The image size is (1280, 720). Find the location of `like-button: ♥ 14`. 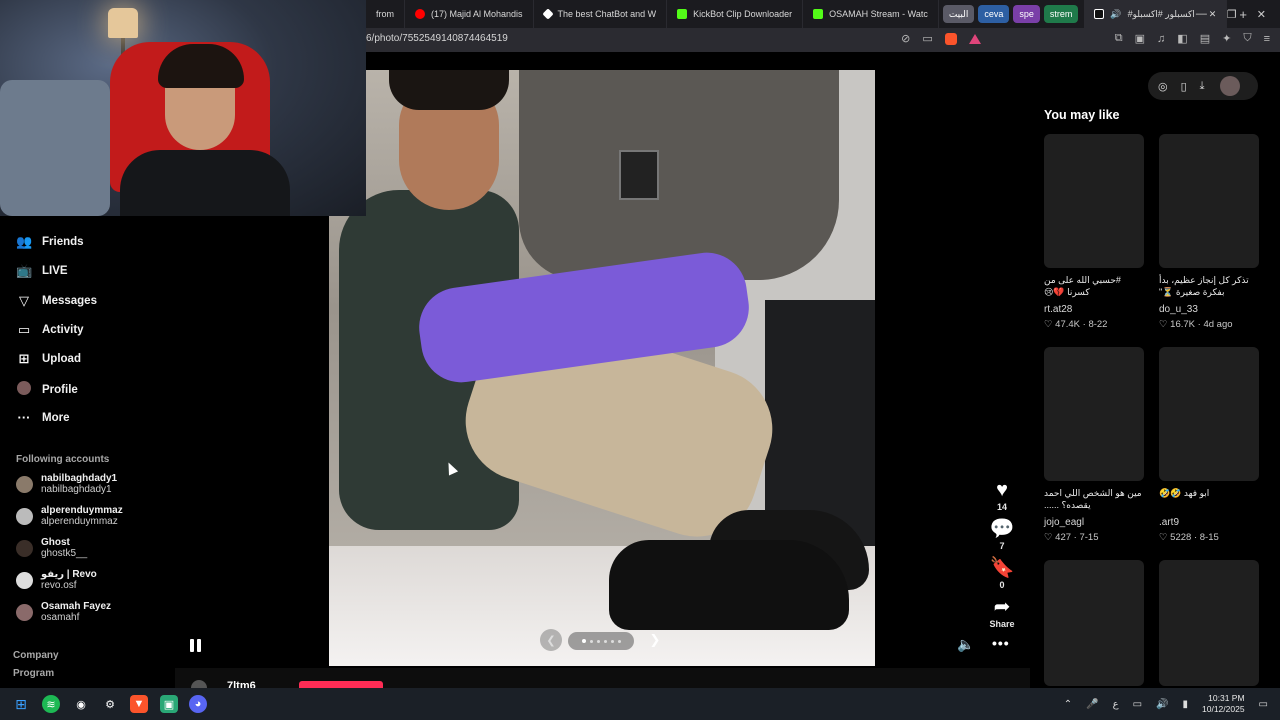

like-button: ♥ 14 is located at coordinates (1002, 496).